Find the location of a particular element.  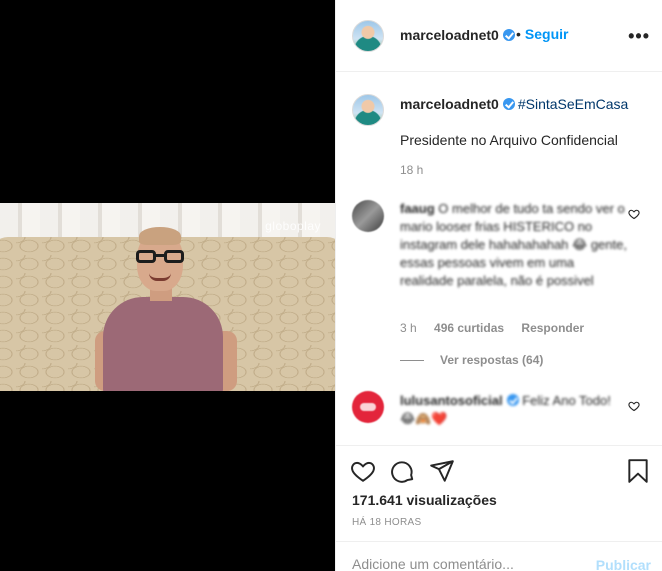

more-options-icon: ••• is located at coordinates (639, 36).